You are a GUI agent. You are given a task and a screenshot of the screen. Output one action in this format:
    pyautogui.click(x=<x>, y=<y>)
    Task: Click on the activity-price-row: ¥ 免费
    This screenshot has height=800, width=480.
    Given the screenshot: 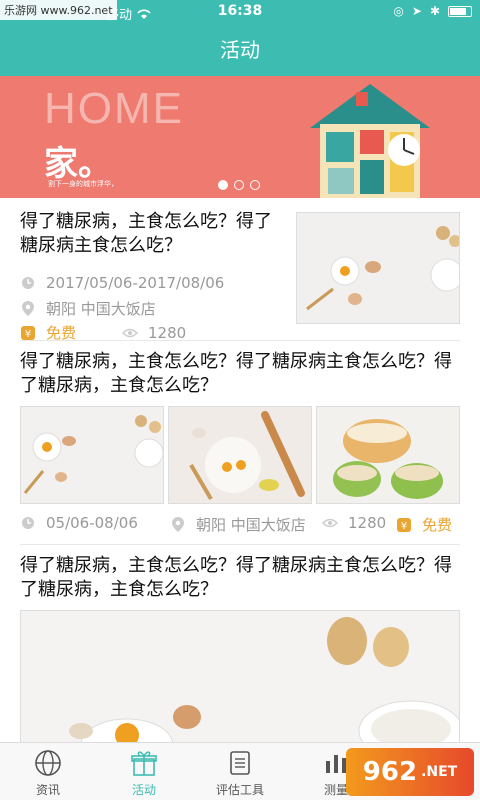 What is the action you would take?
    pyautogui.click(x=424, y=524)
    